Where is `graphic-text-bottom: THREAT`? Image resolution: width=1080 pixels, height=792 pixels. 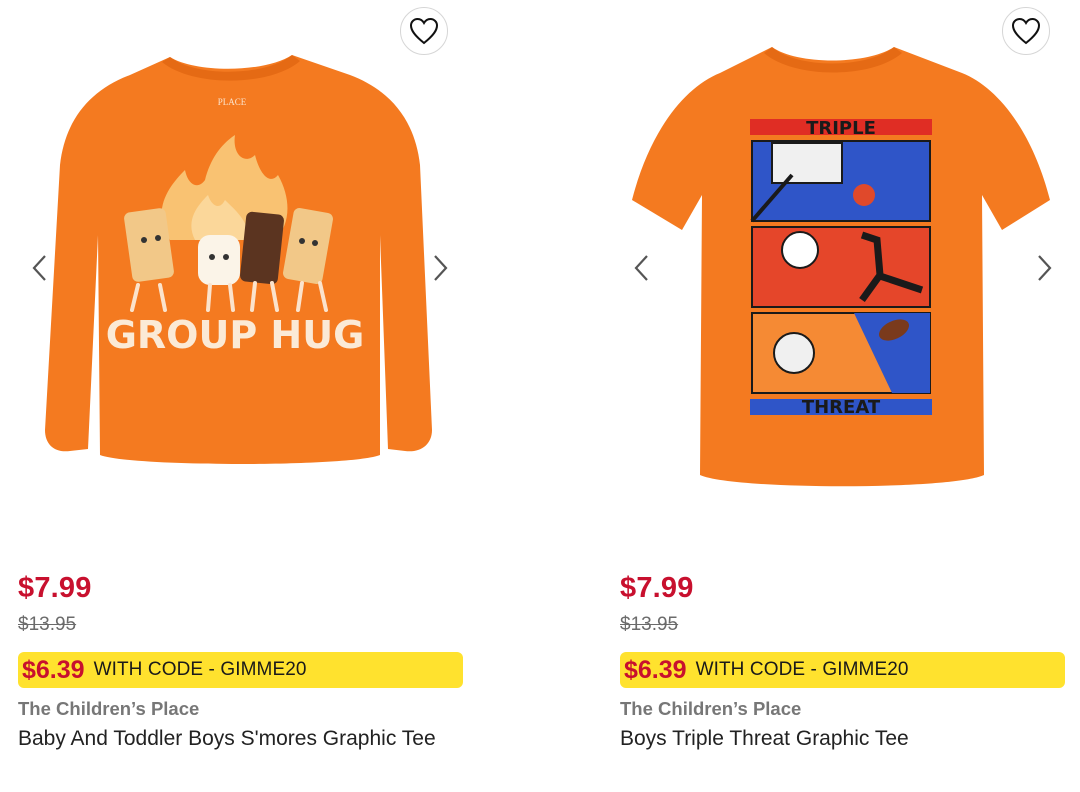
graphic-text-bottom: THREAT is located at coordinates (841, 407).